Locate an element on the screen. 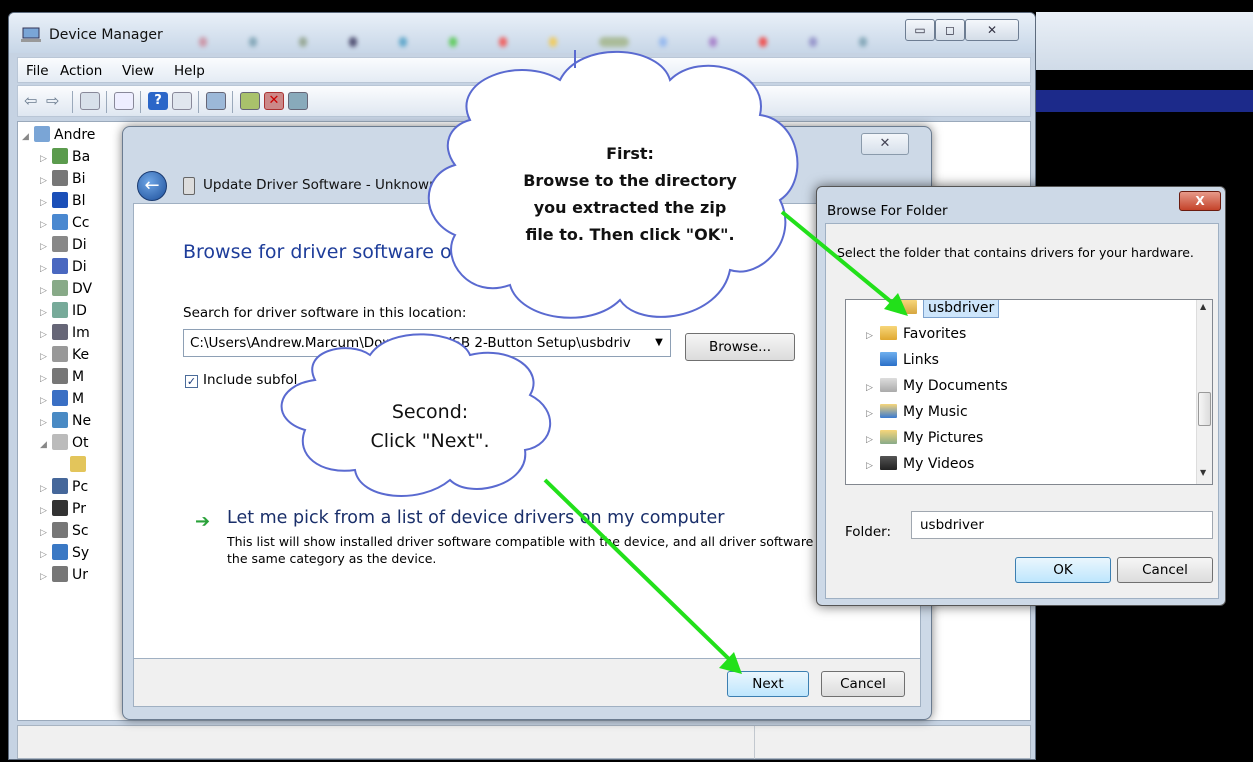  first-callout-line: First: is located at coordinates (630, 153).